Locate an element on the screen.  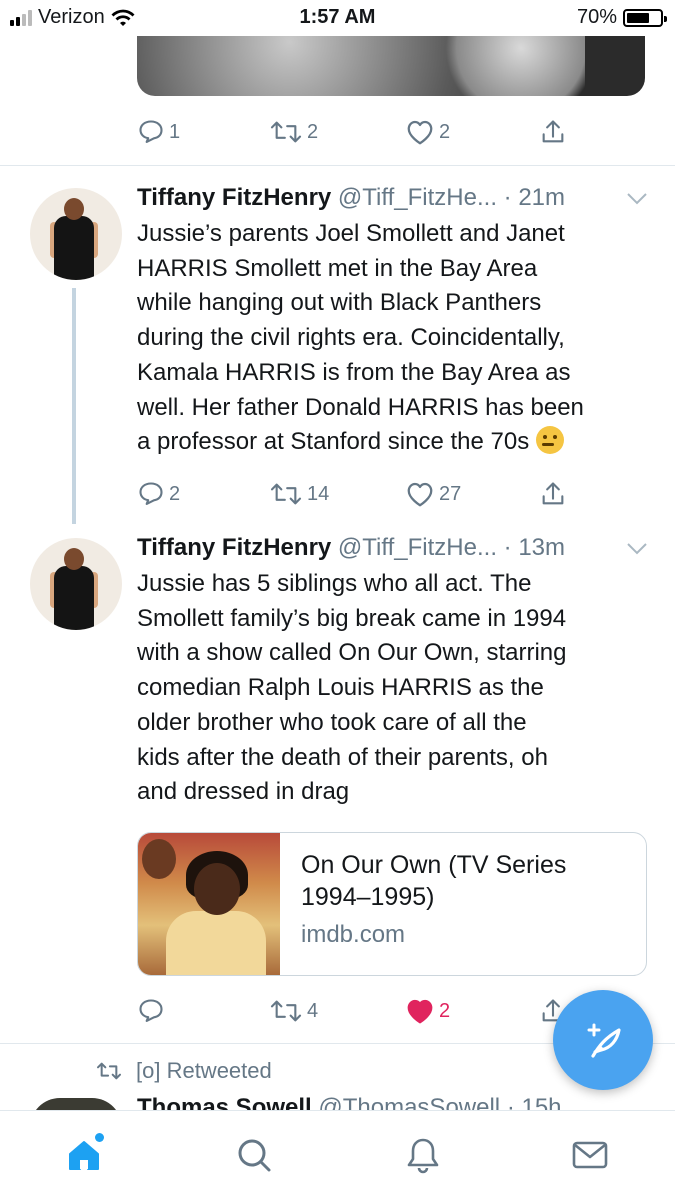
notifications-icon is located at coordinates (423, 1156).